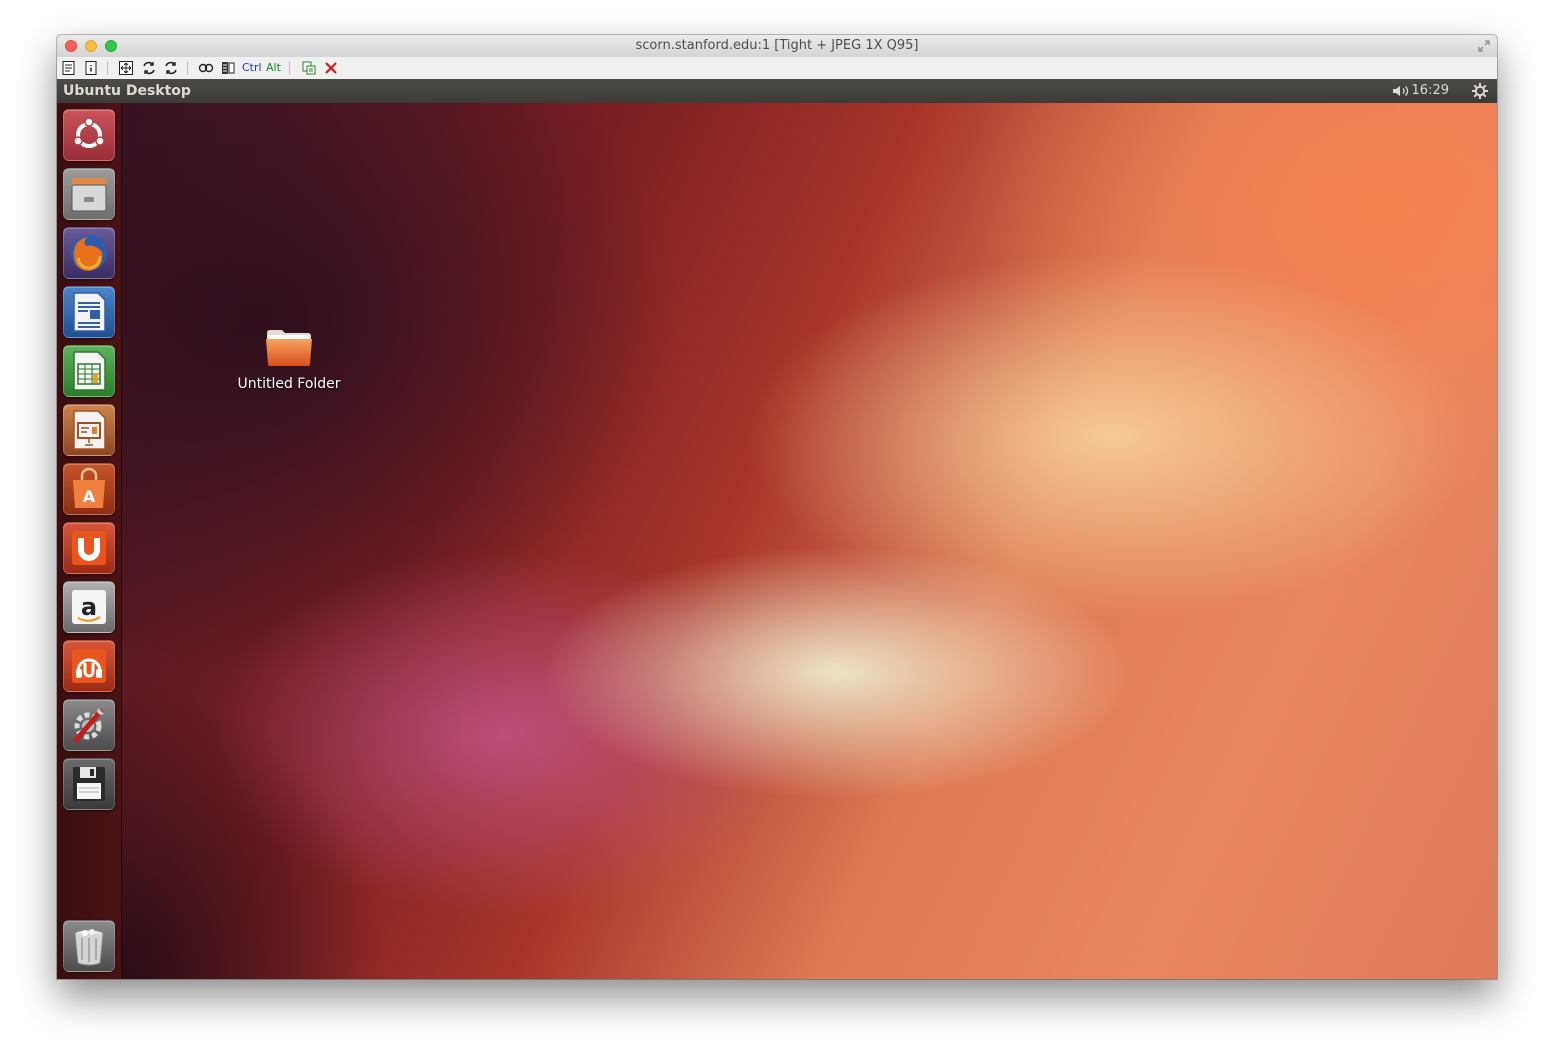  I want to click on ctrl-key-button: Ctrl, so click(252, 67).